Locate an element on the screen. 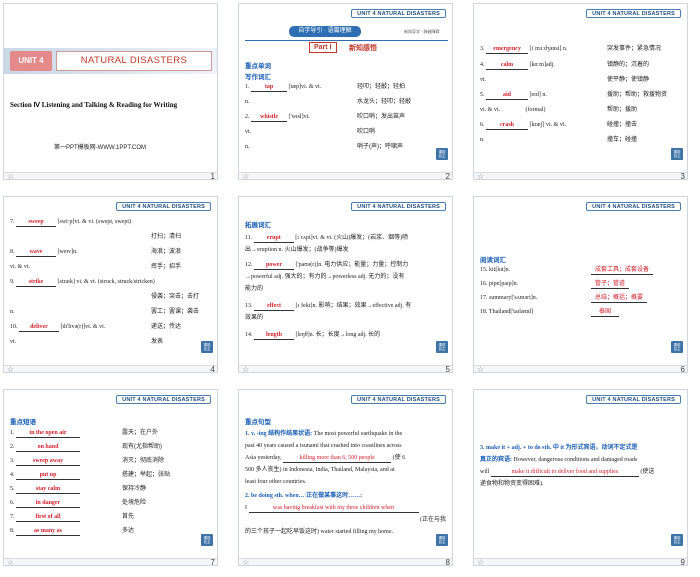 This screenshot has height=577, width=700. sentence-text: (使送 is located at coordinates (647, 472).